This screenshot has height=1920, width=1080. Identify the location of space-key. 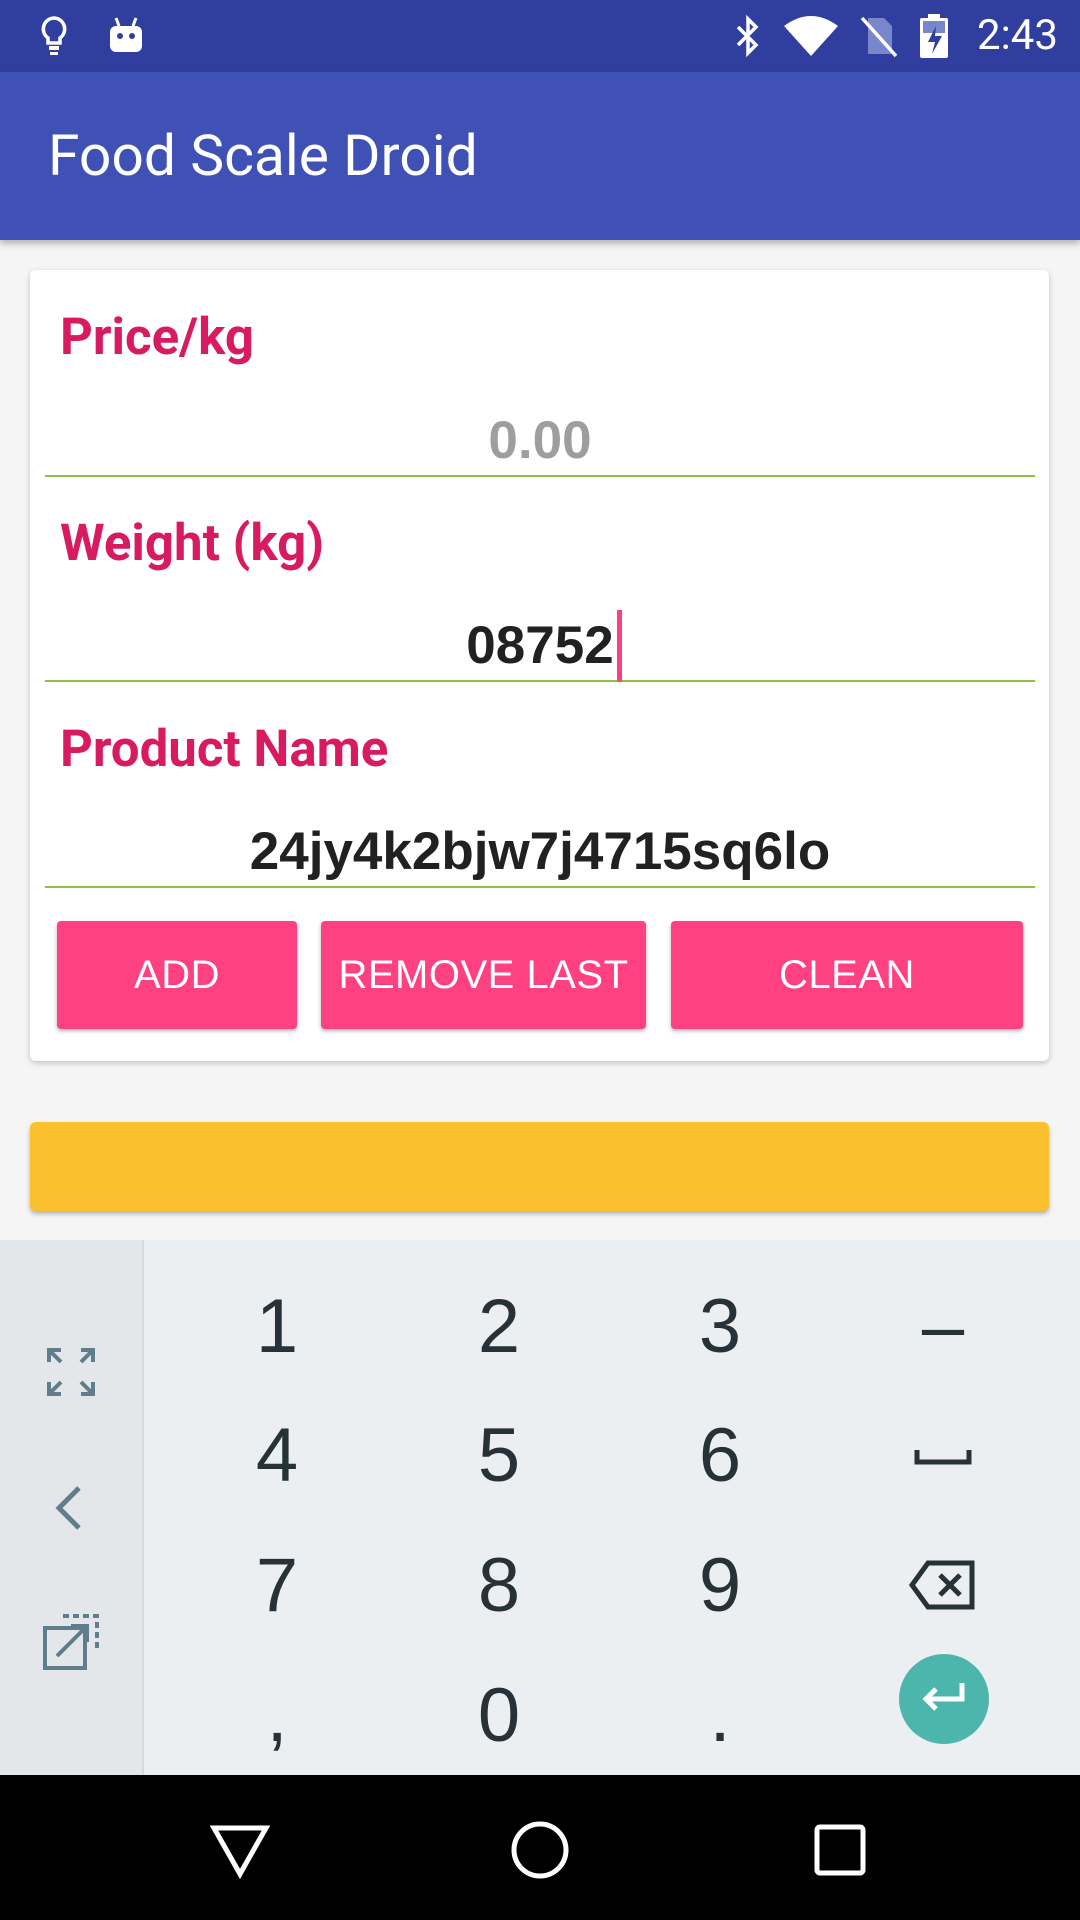
(943, 1455).